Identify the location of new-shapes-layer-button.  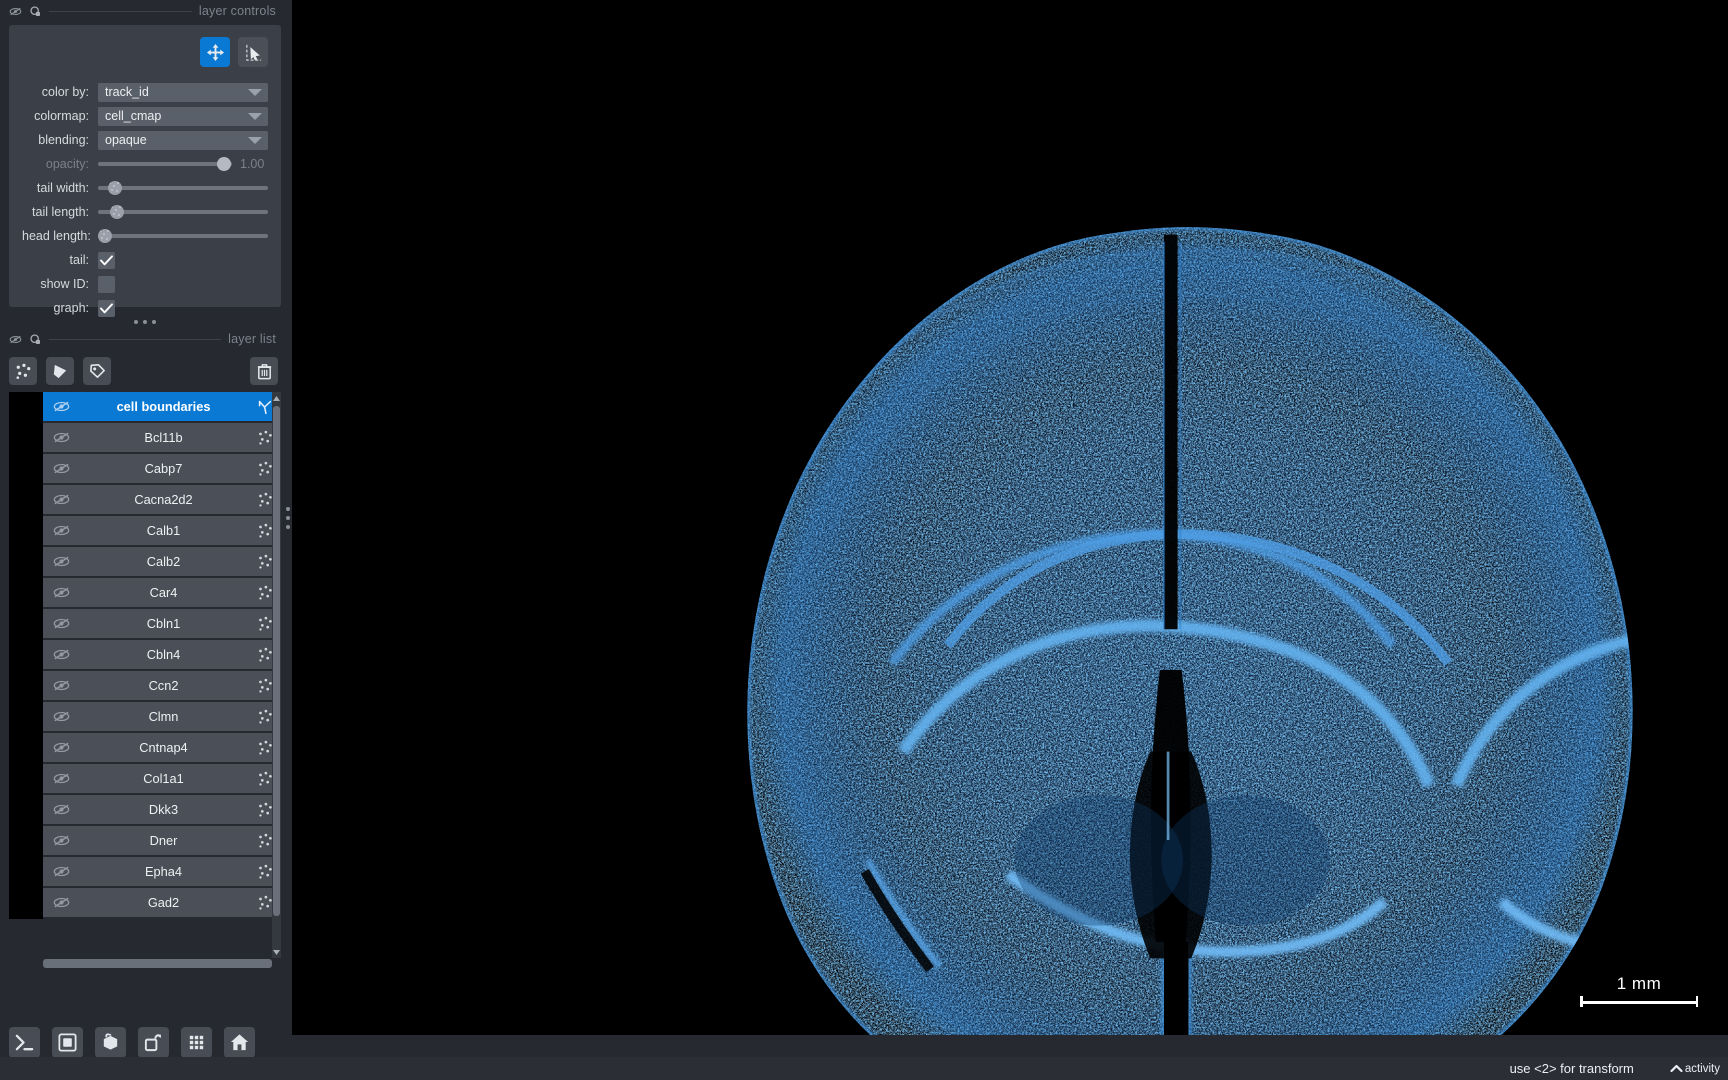
(60, 371).